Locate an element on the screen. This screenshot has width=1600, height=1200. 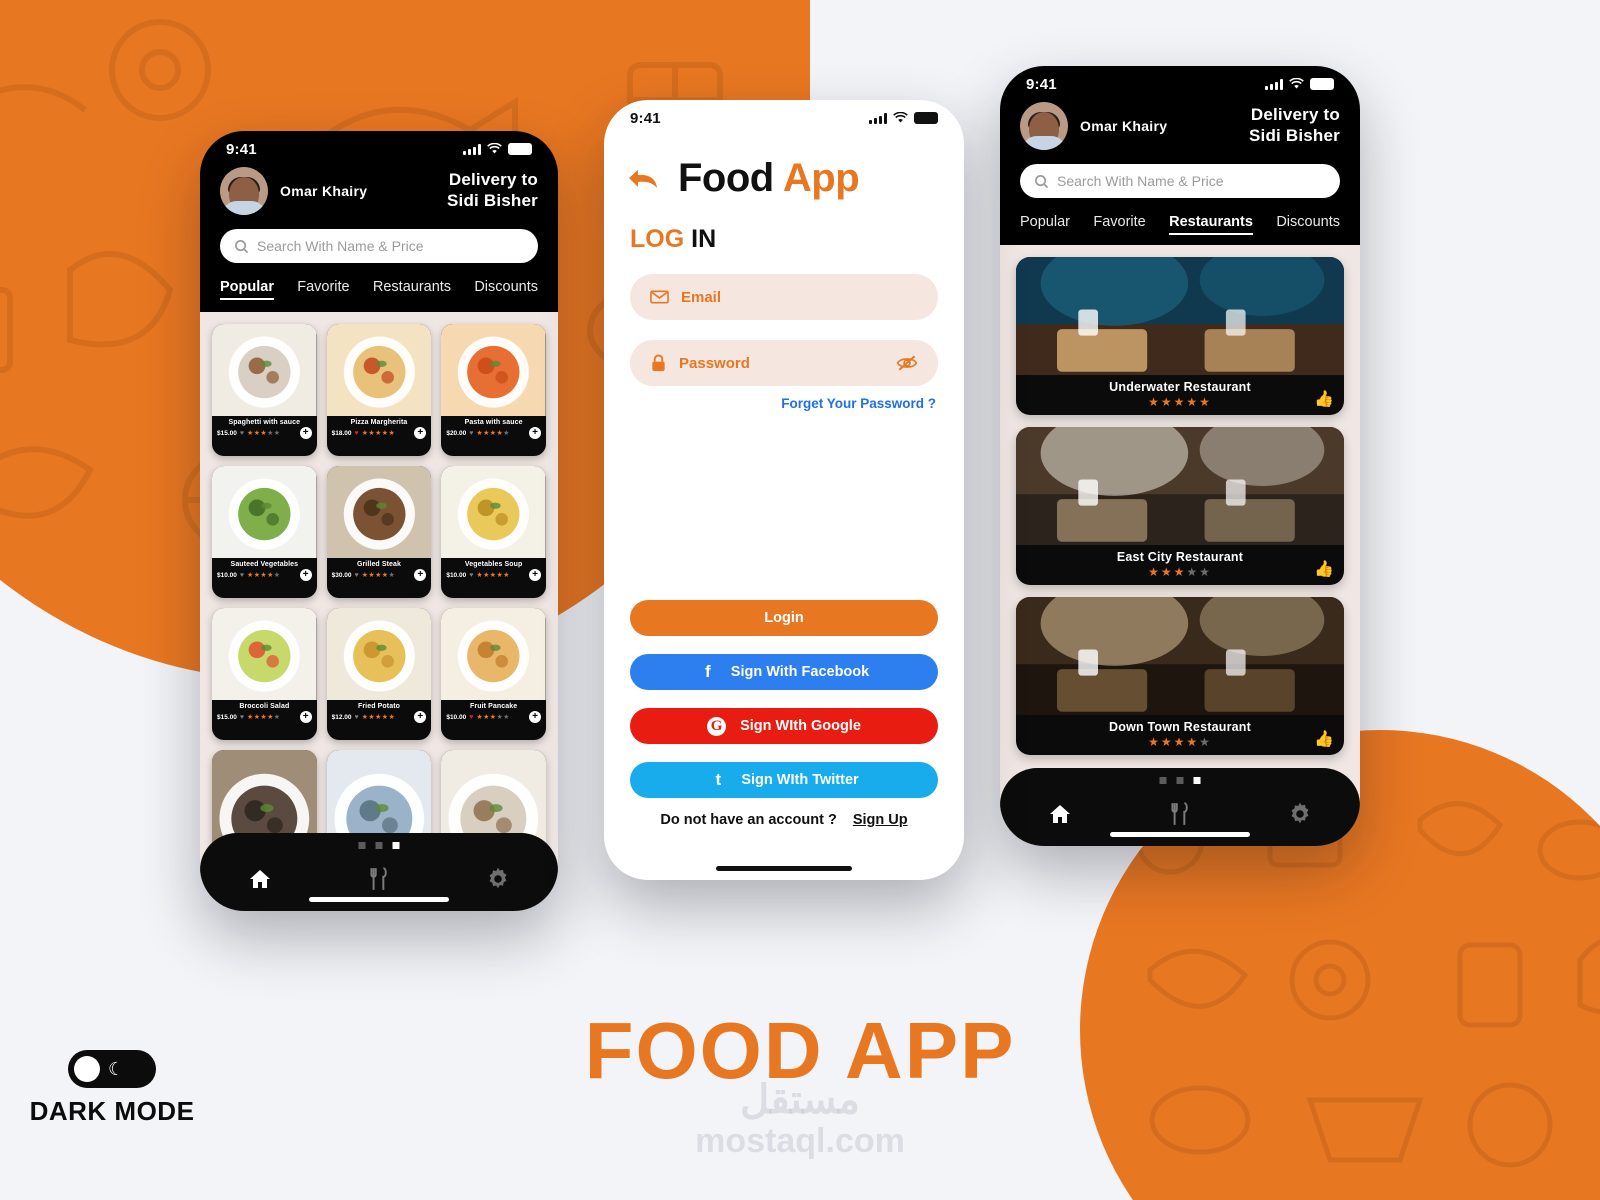
food-card: Fried Potato $12.00 ♥ ★★★★★ + is located at coordinates (379, 674).